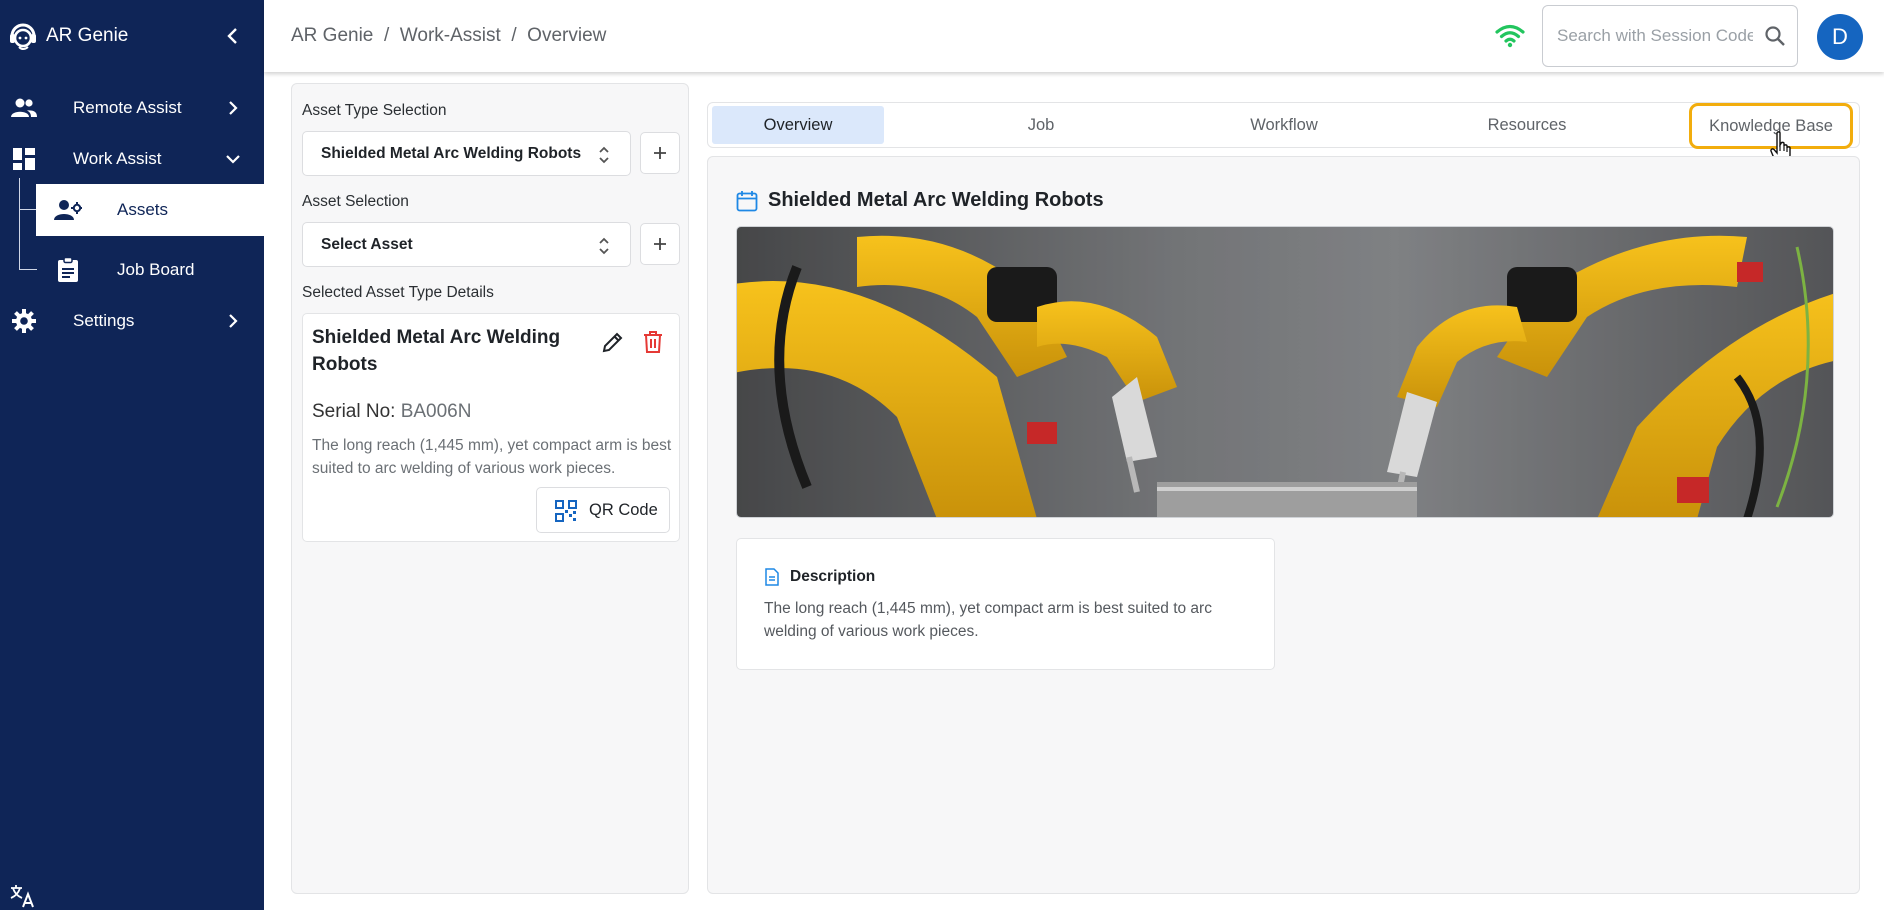 The image size is (1884, 910). I want to click on asset-select: Select Asset, so click(466, 244).